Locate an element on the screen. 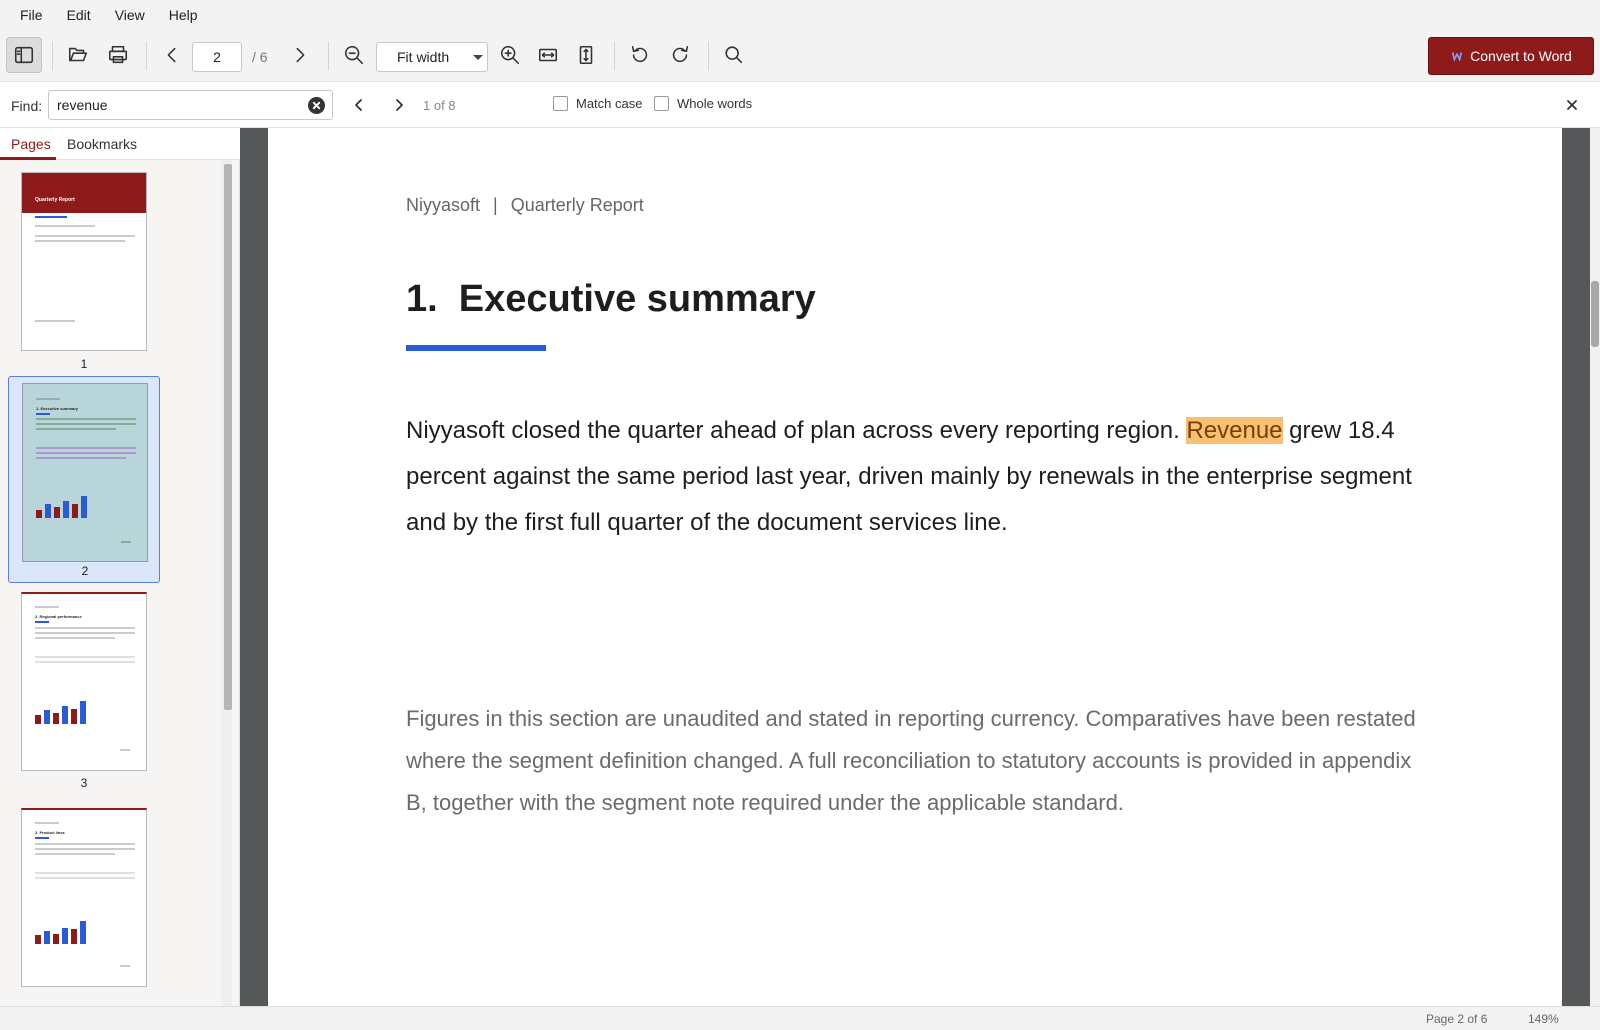 This screenshot has height=1030, width=1600. fit-page-button is located at coordinates (586, 55).